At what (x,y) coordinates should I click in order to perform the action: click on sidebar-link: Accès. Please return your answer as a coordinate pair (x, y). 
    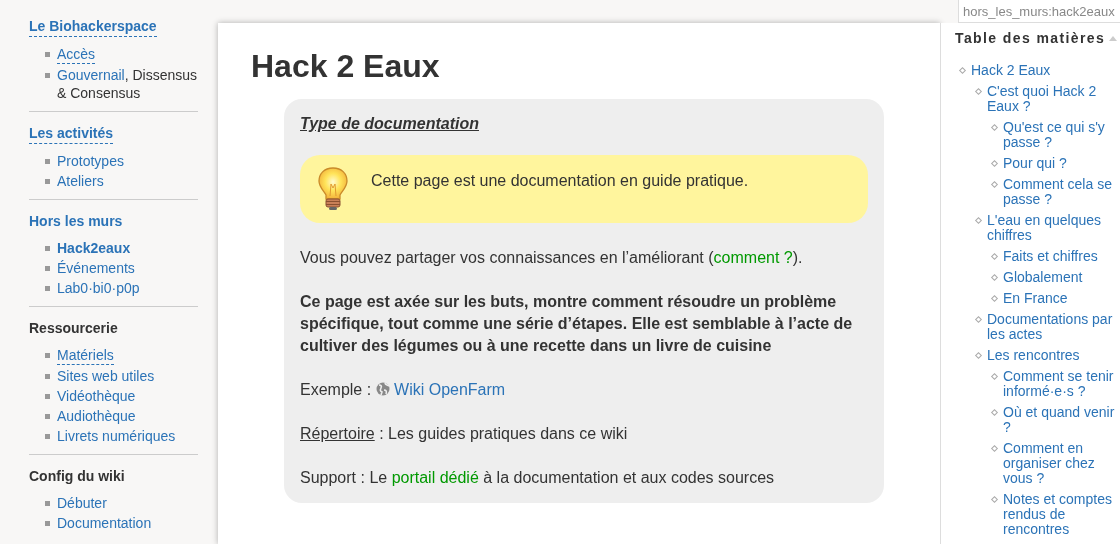
    Looking at the image, I should click on (76, 54).